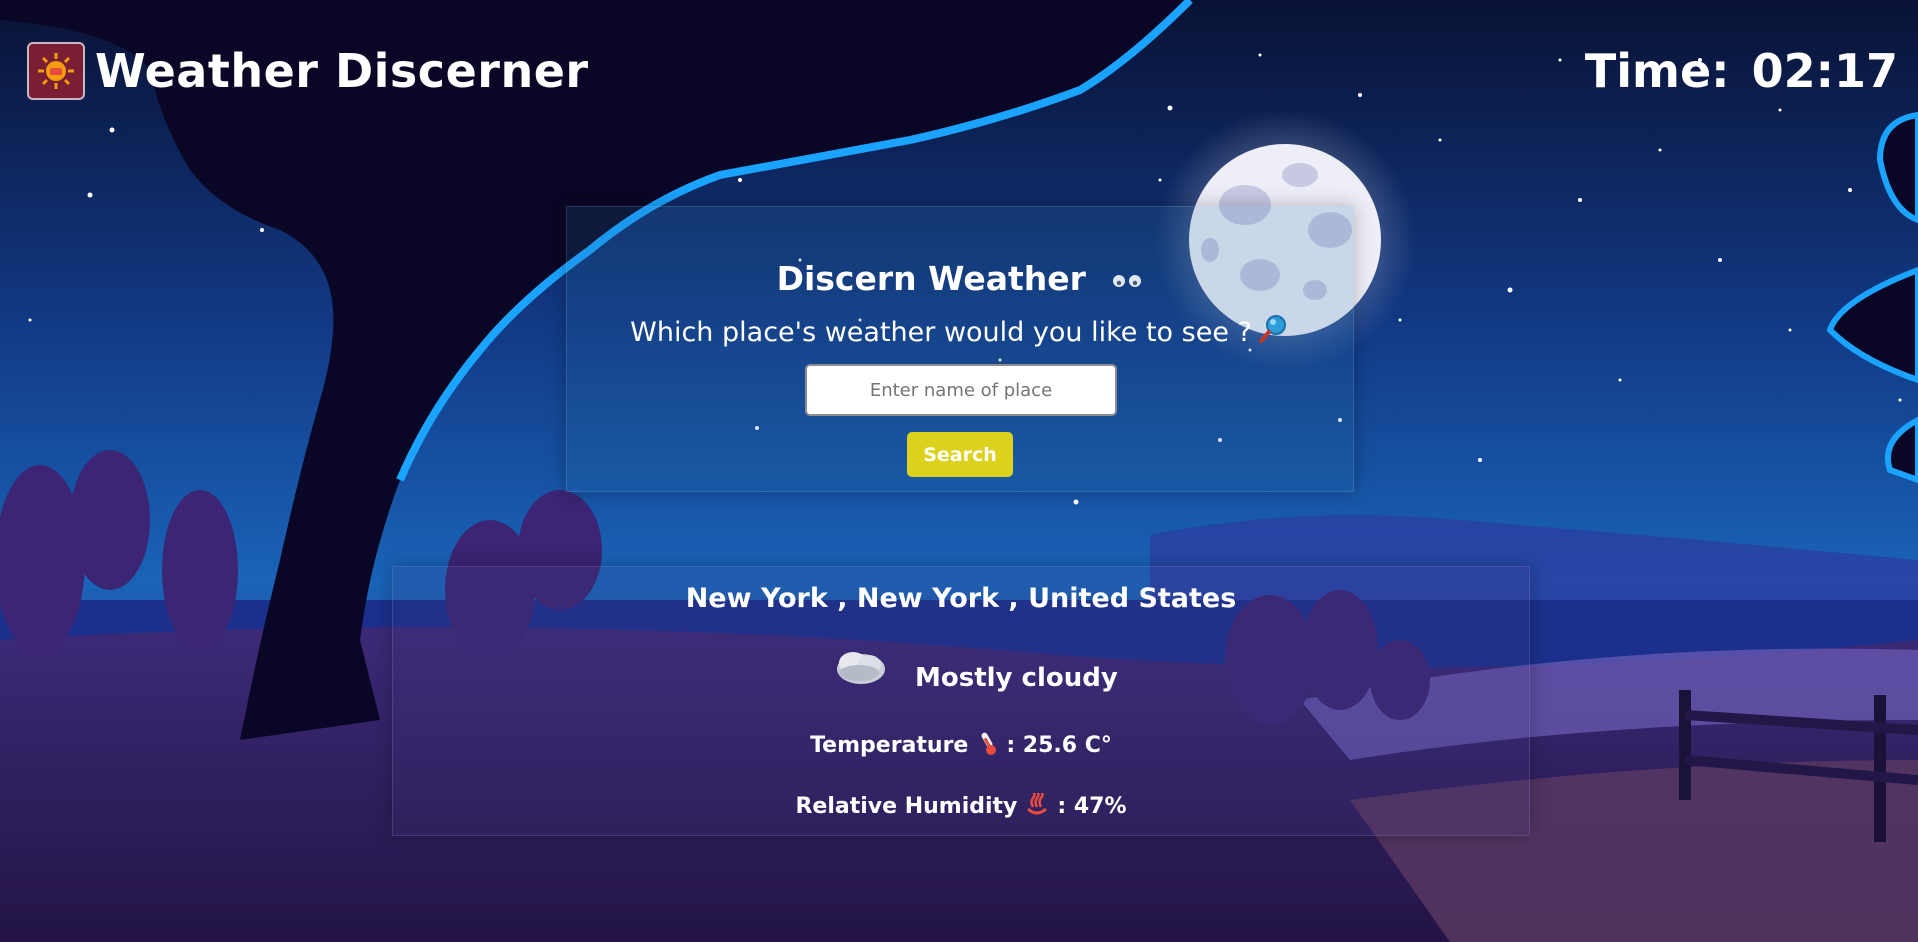 Image resolution: width=1918 pixels, height=942 pixels. What do you see at coordinates (961, 598) in the screenshot?
I see `result-location: New York , New York , United States` at bounding box center [961, 598].